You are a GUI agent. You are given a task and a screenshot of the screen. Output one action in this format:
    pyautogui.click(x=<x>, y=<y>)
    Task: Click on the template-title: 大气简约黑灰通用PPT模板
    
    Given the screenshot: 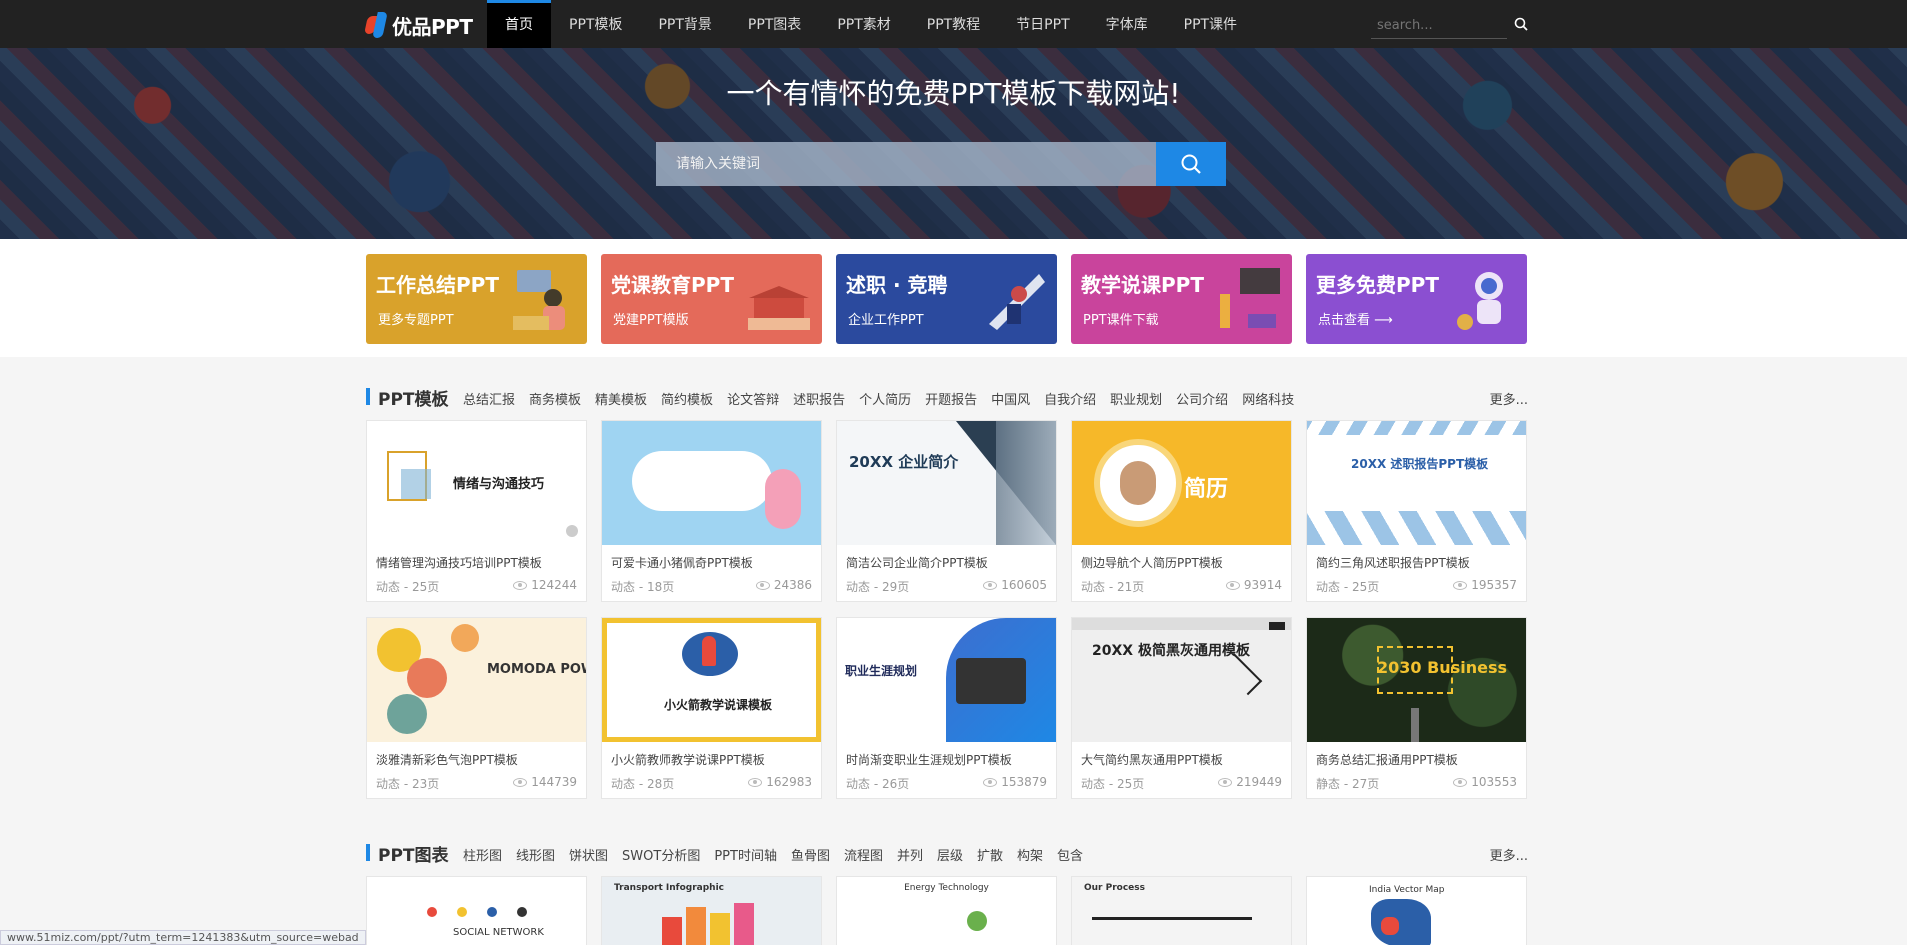 What is the action you would take?
    pyautogui.click(x=1183, y=759)
    